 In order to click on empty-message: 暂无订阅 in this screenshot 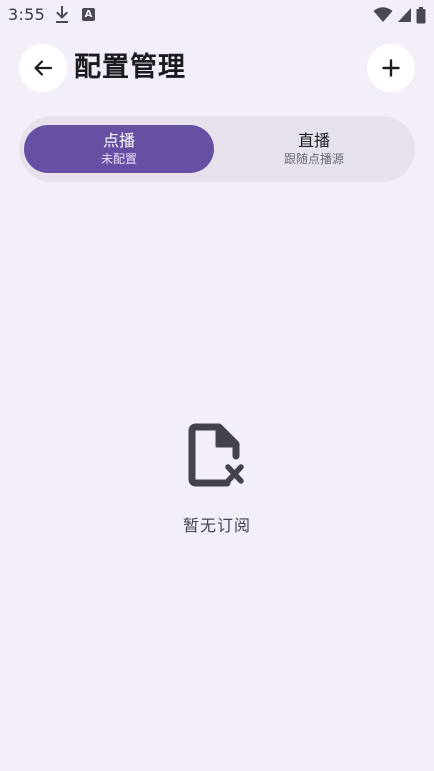, I will do `click(216, 525)`.